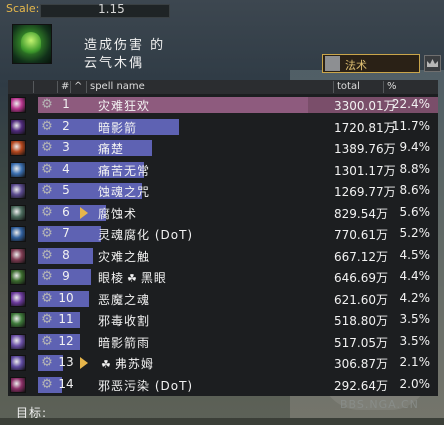 This screenshot has width=444, height=425. What do you see at coordinates (210, 87) in the screenshot?
I see `header-spell-name: spell name` at bounding box center [210, 87].